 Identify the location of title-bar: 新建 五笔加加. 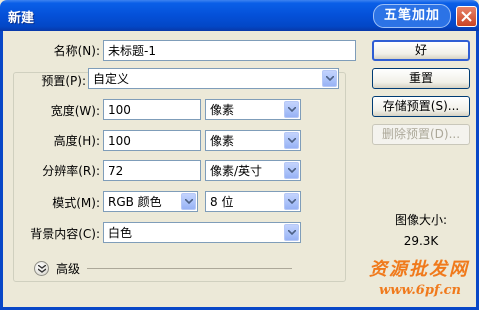
(239, 15).